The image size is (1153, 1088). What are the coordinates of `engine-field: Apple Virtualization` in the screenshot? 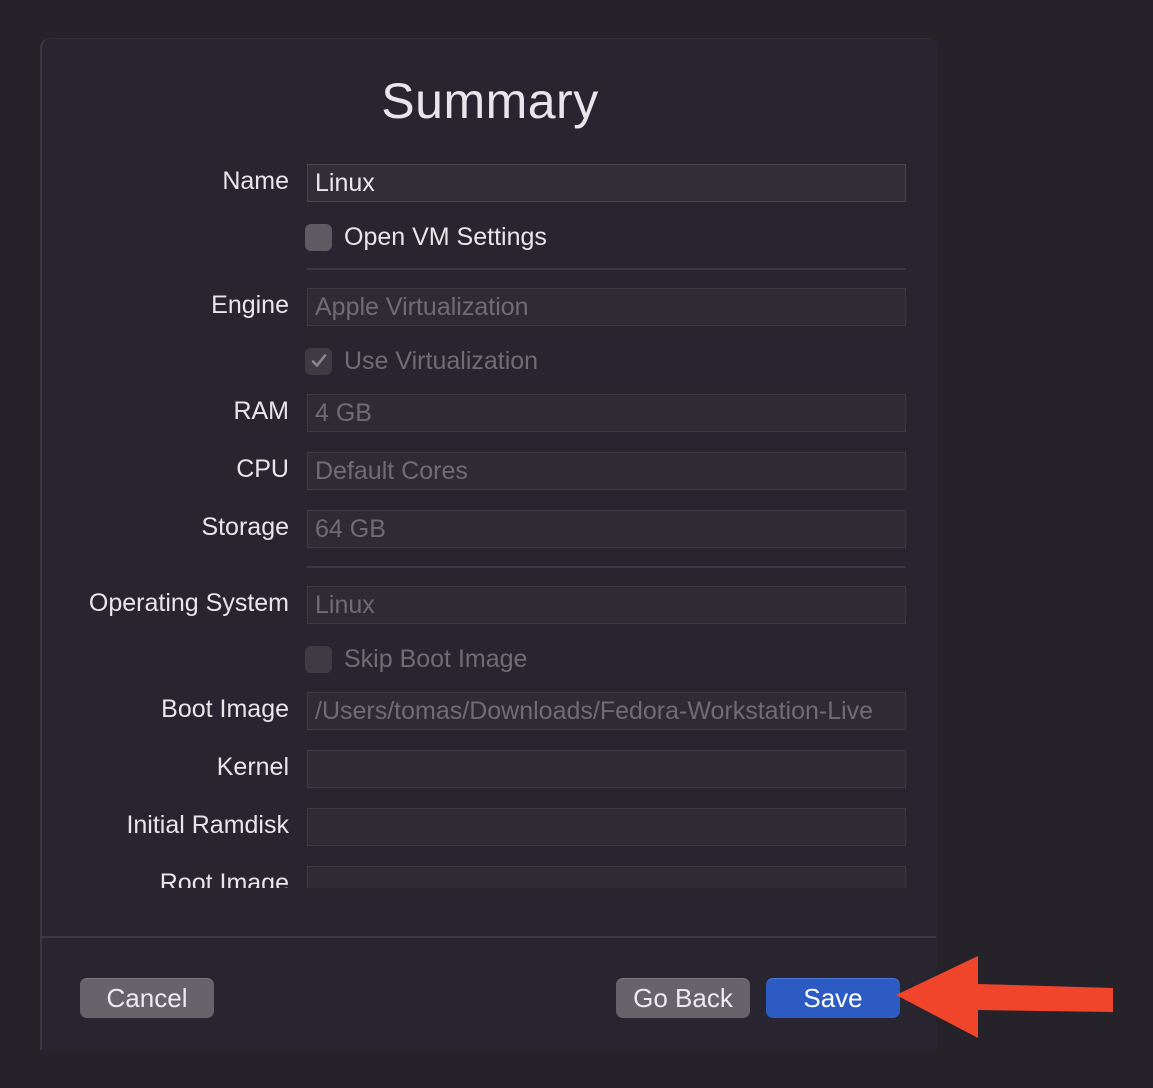 It's located at (606, 307).